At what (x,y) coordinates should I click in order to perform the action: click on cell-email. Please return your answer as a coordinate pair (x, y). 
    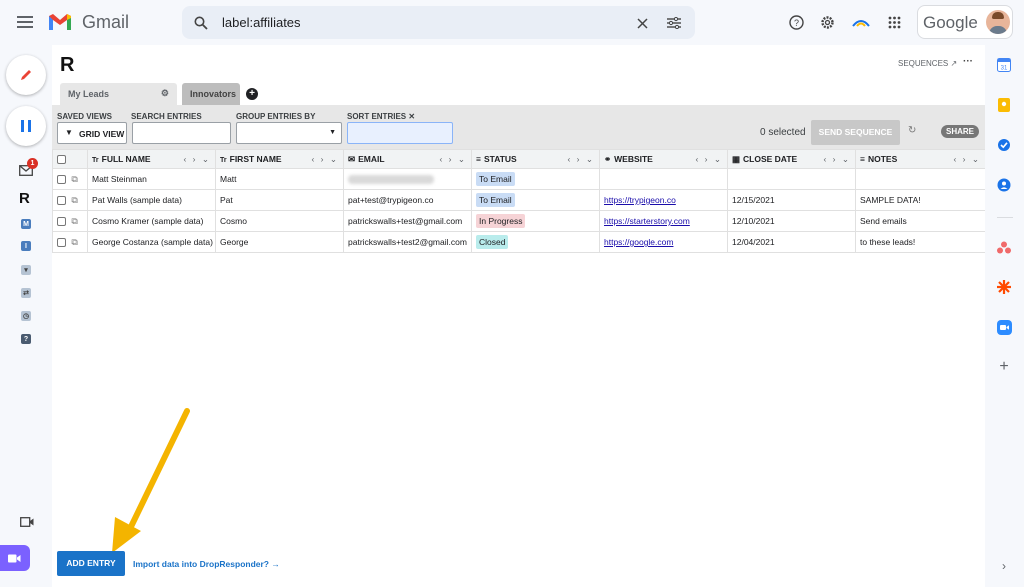
    Looking at the image, I should click on (407, 179).